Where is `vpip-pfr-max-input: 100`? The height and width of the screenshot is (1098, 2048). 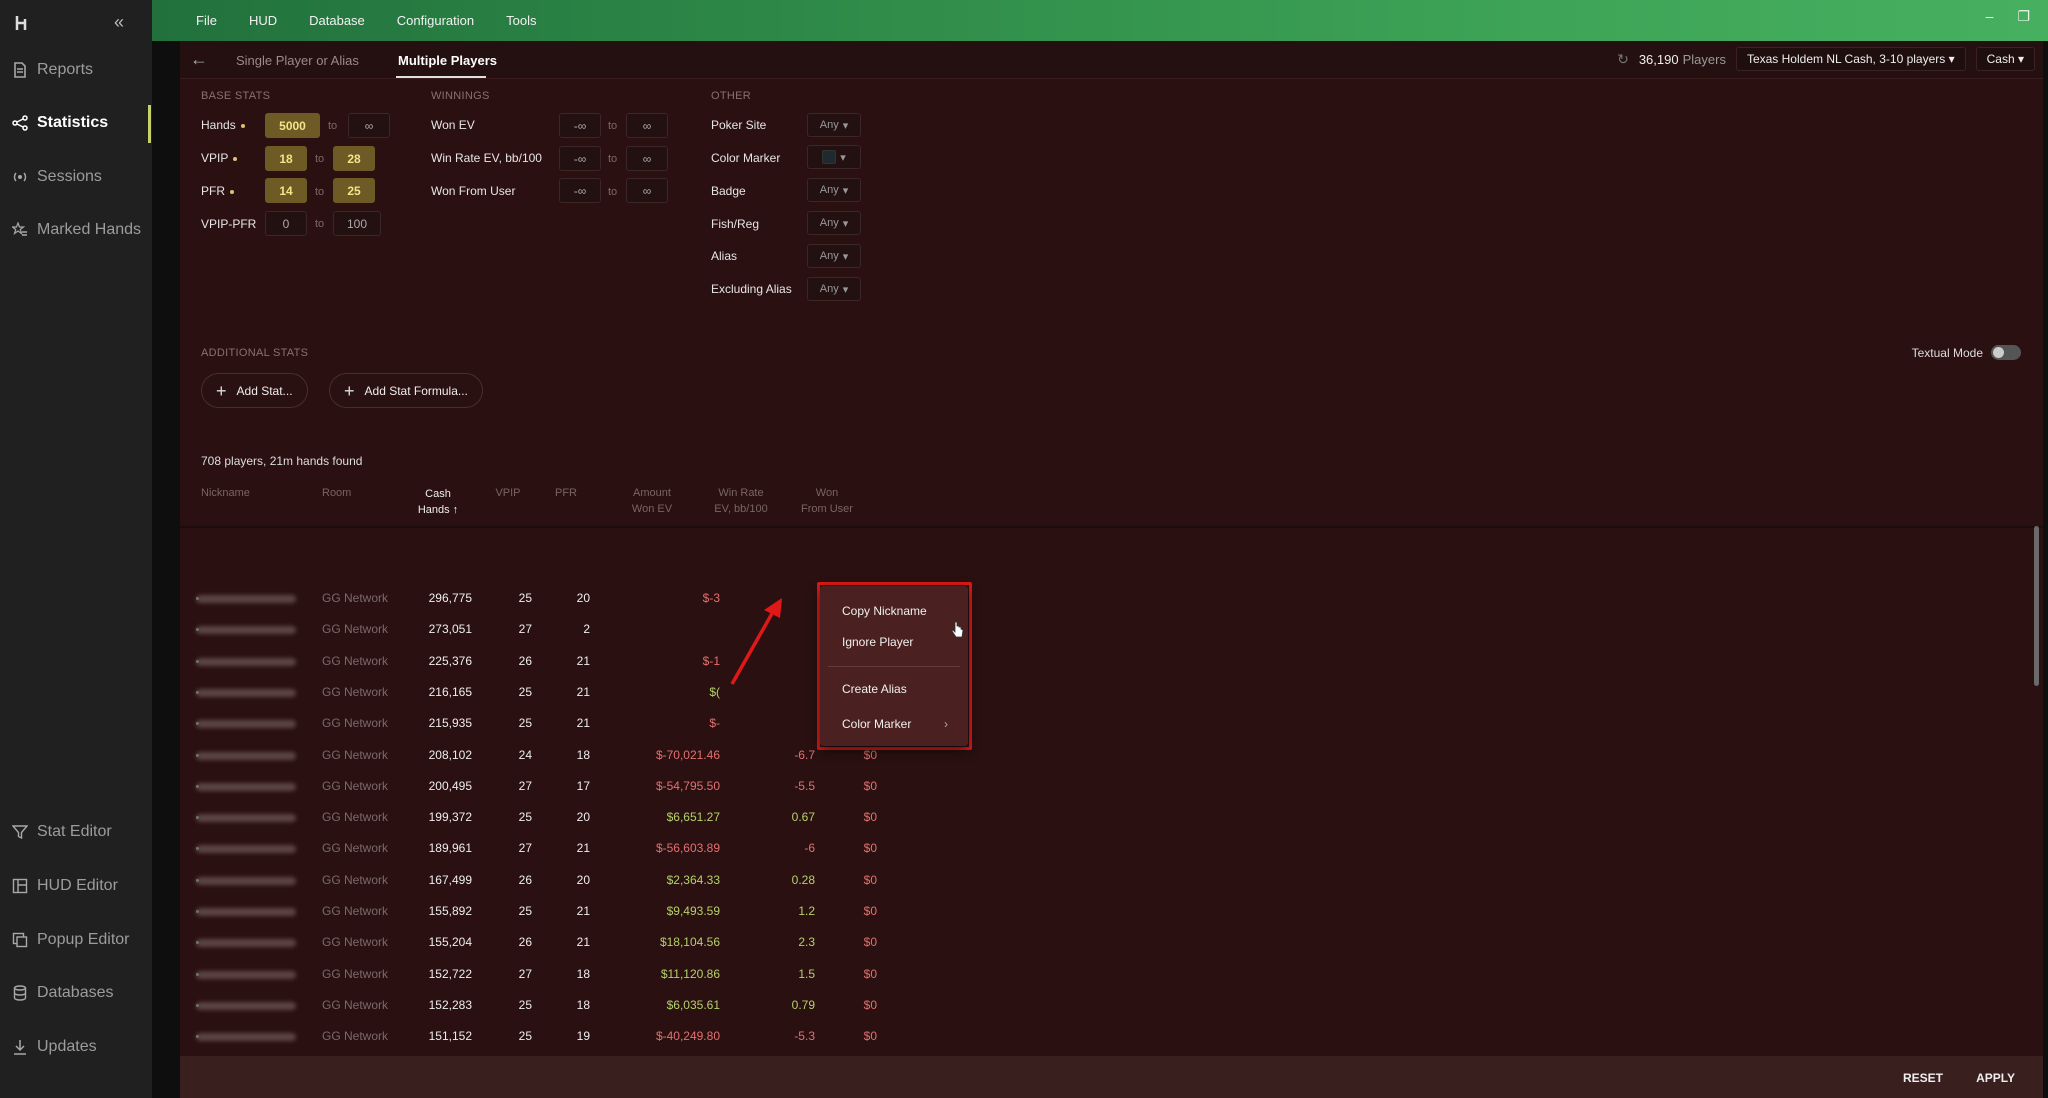 vpip-pfr-max-input: 100 is located at coordinates (357, 223).